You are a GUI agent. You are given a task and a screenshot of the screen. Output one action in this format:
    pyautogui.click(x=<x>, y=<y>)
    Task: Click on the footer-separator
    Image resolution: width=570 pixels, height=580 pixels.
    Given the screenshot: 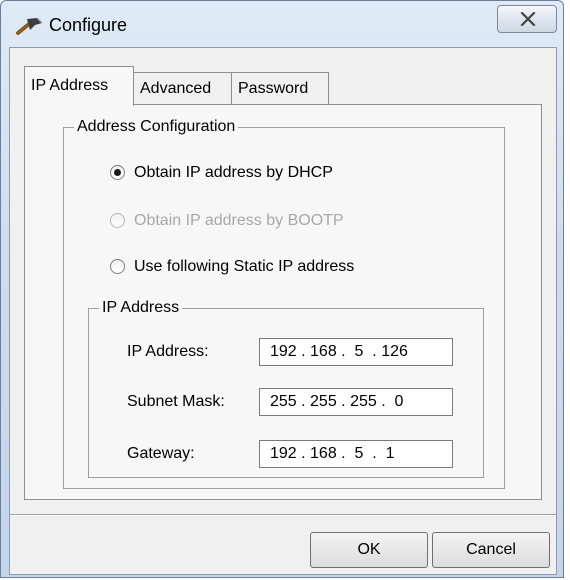 What is the action you would take?
    pyautogui.click(x=283, y=515)
    